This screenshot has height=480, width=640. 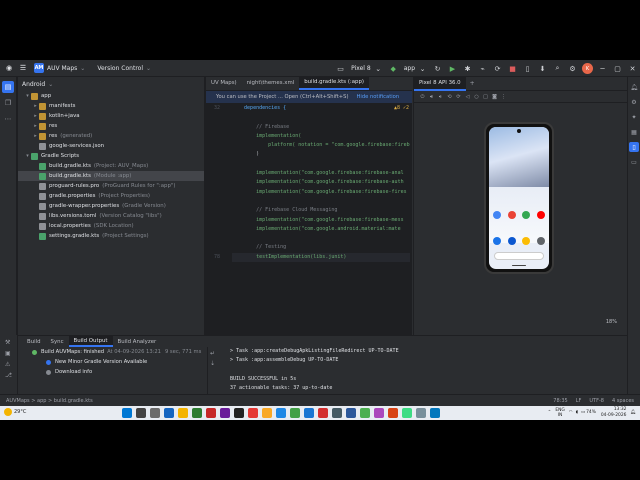 What do you see at coordinates (497, 215) in the screenshot?
I see `play-store-icon` at bounding box center [497, 215].